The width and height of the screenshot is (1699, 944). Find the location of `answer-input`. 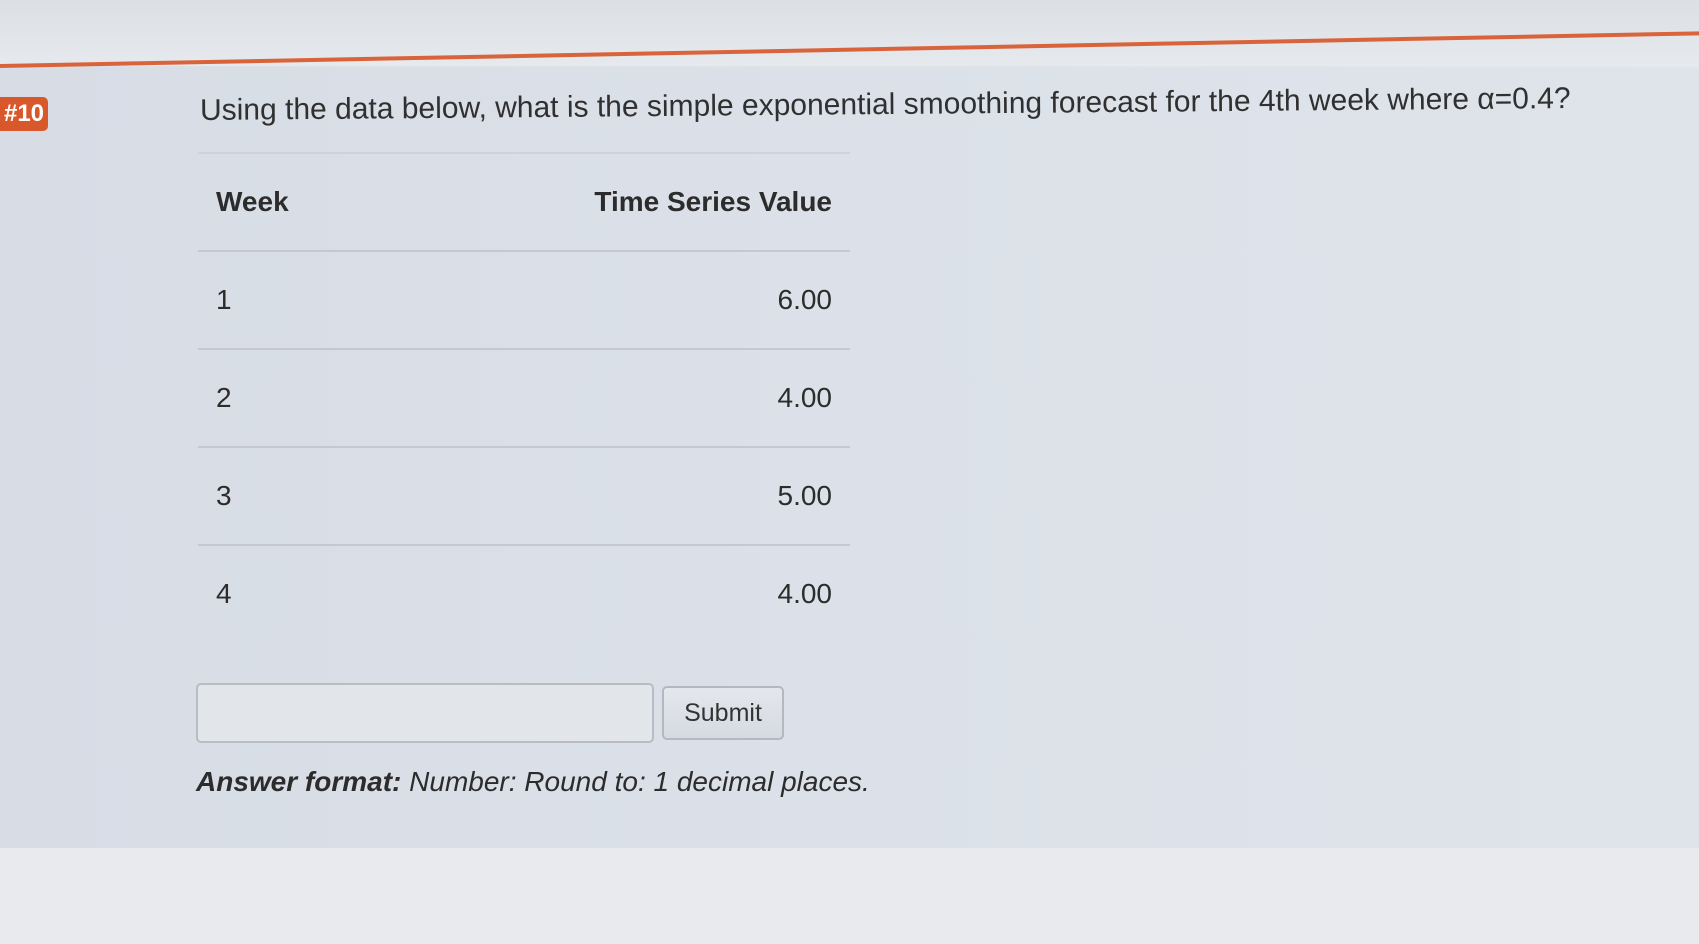

answer-input is located at coordinates (425, 713).